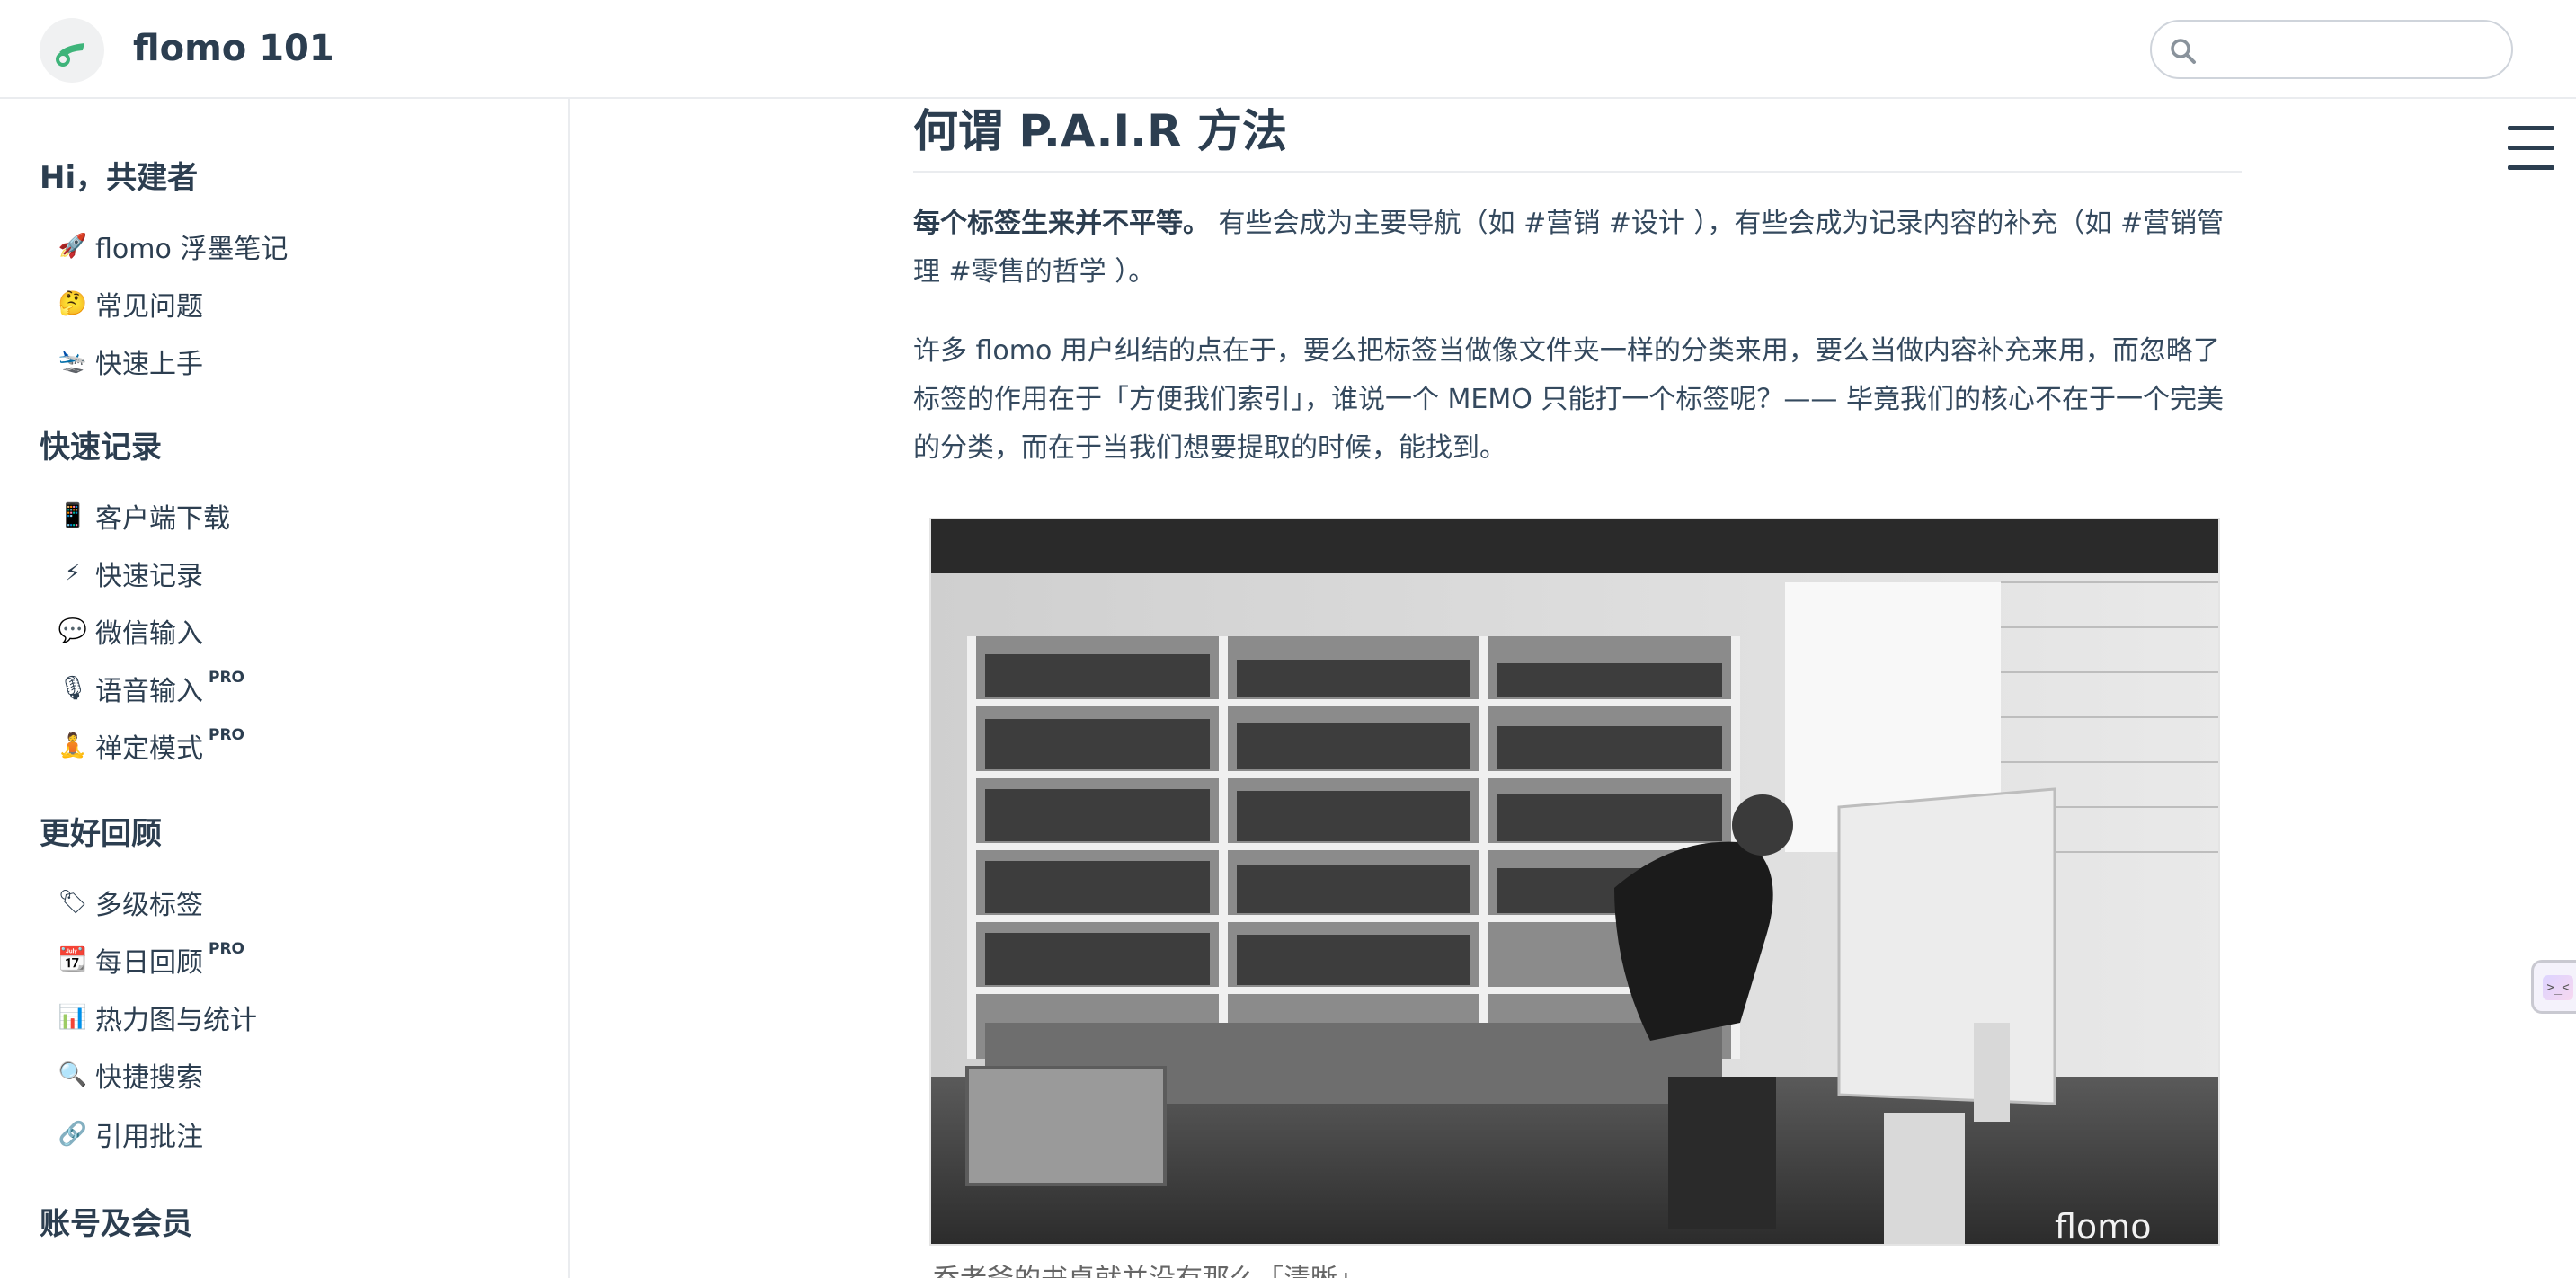 The height and width of the screenshot is (1278, 2576). What do you see at coordinates (73, 1135) in the screenshot?
I see `link-icon: 🔗` at bounding box center [73, 1135].